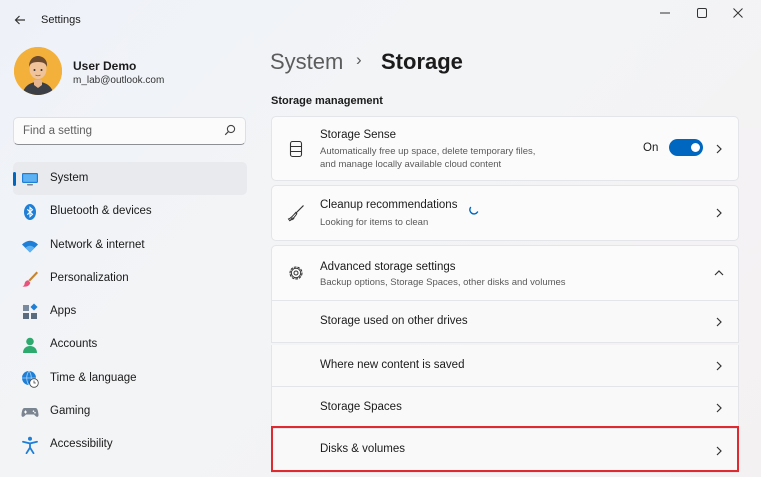 This screenshot has height=477, width=761. I want to click on sidebar-item-gaming: Gaming, so click(130, 411).